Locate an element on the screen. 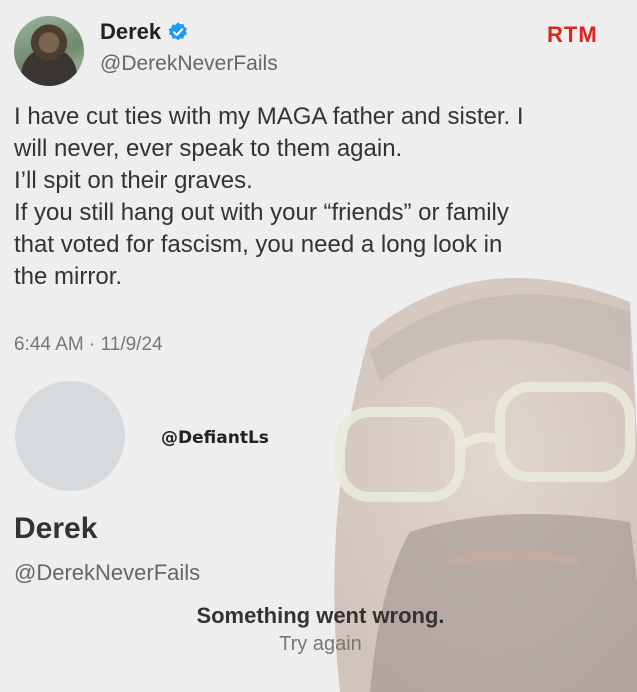  watermark: @DefiantLs is located at coordinates (215, 438).